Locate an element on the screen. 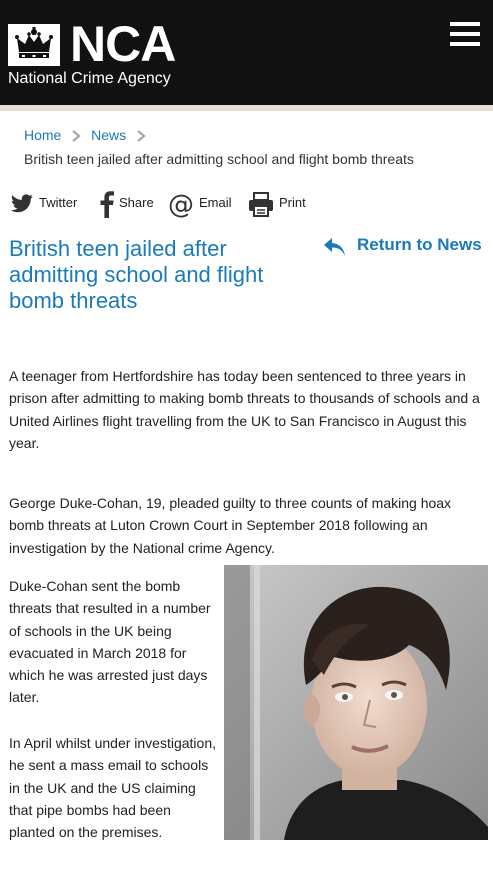 Image resolution: width=493 pixels, height=869 pixels. print-button: Print is located at coordinates (283, 204).